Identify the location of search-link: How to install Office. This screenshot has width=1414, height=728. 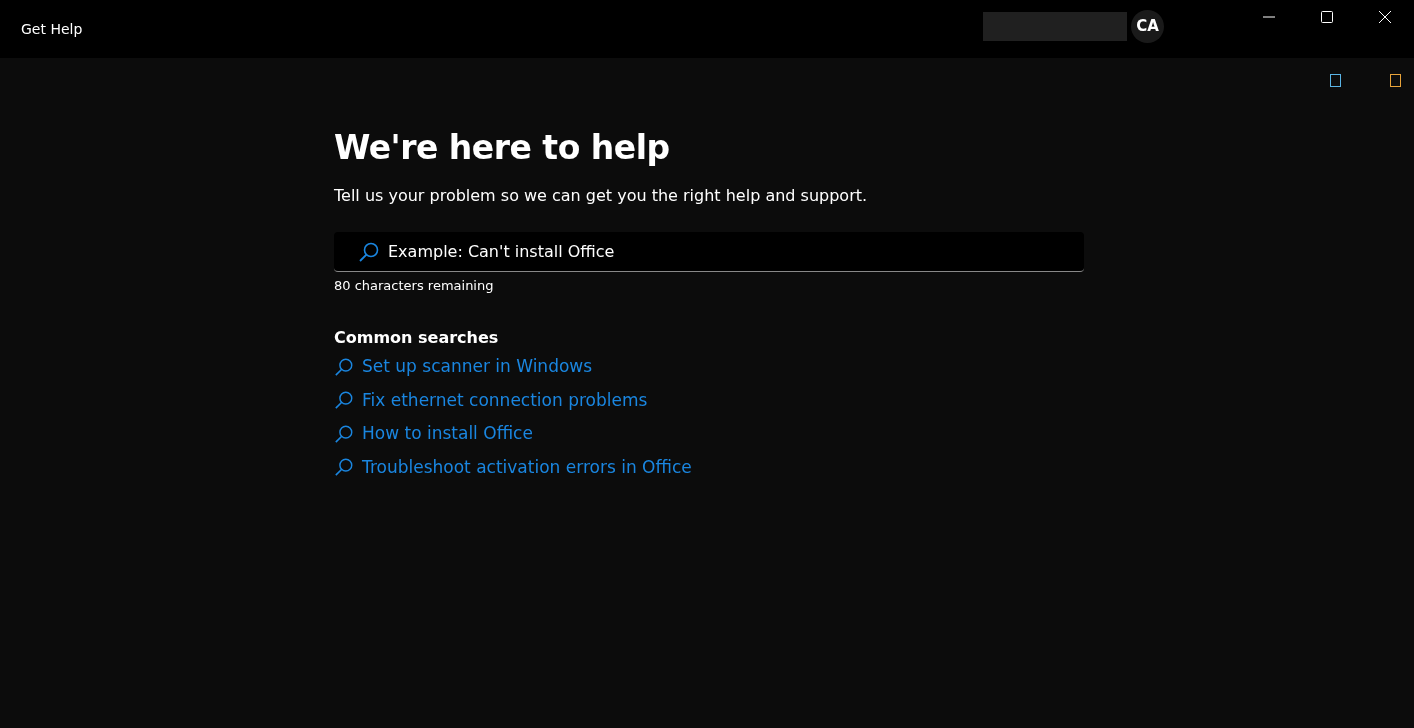
(447, 434).